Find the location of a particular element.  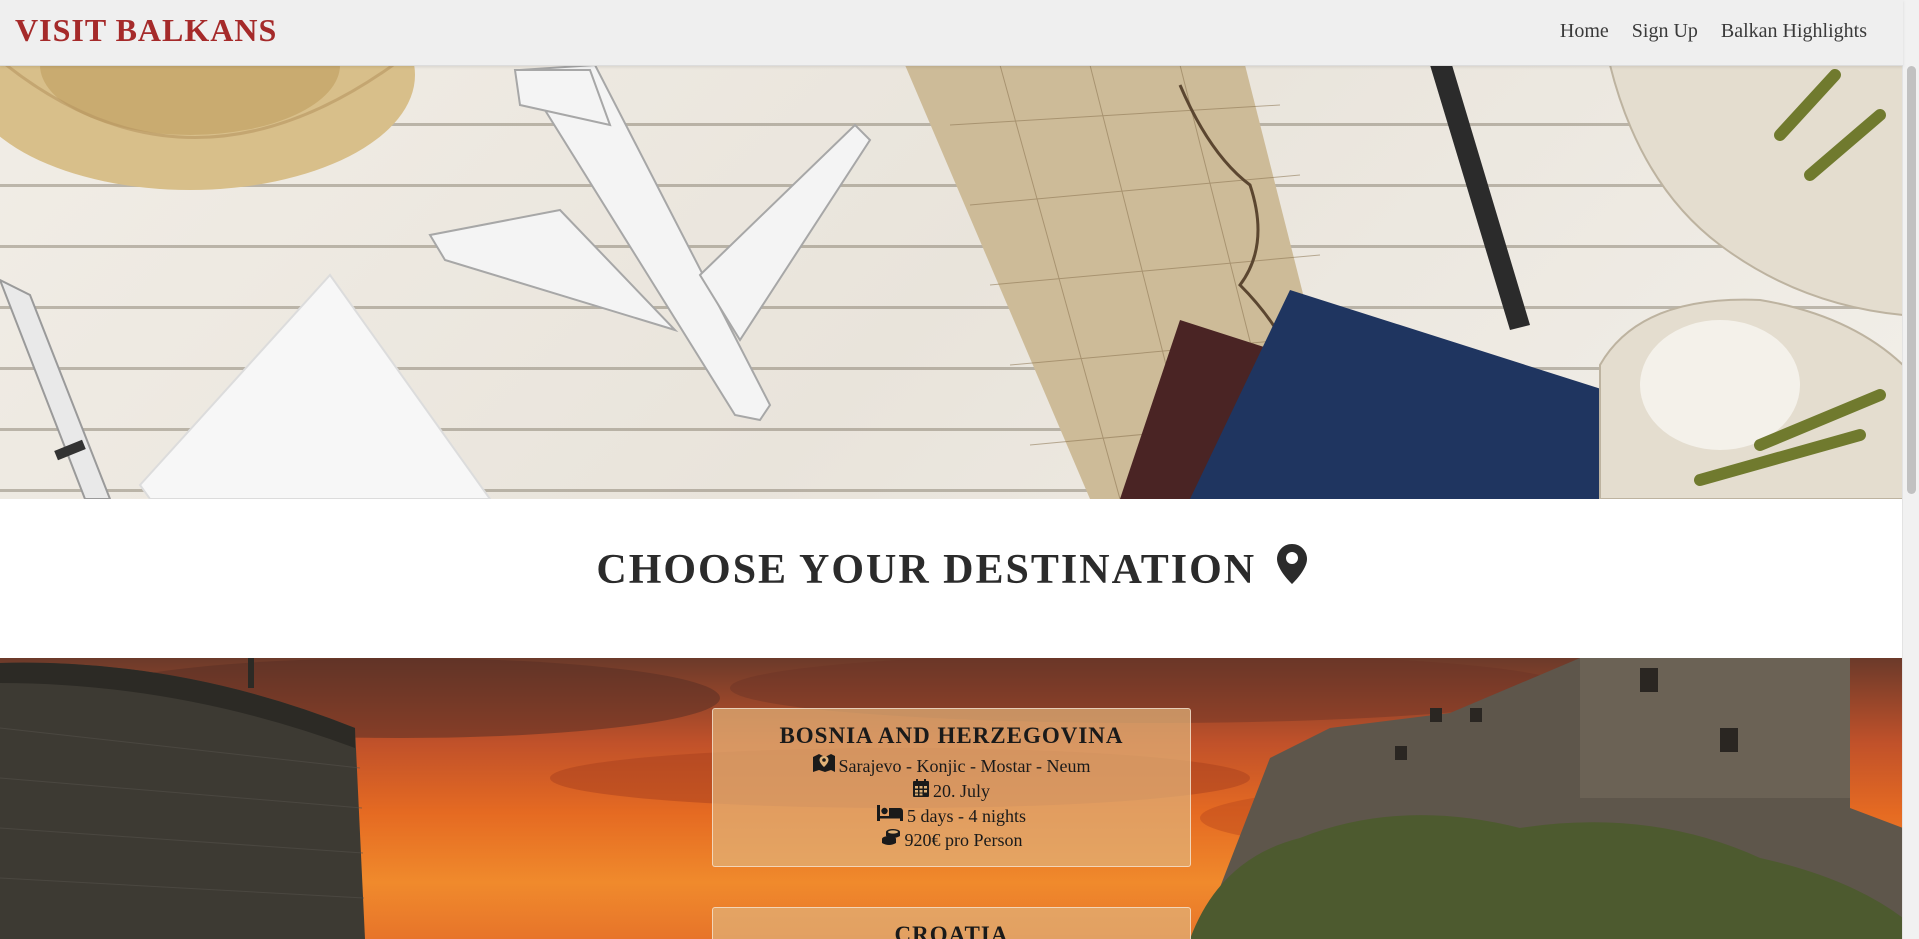

destination-price: 920€ pro Person is located at coordinates (951, 841).